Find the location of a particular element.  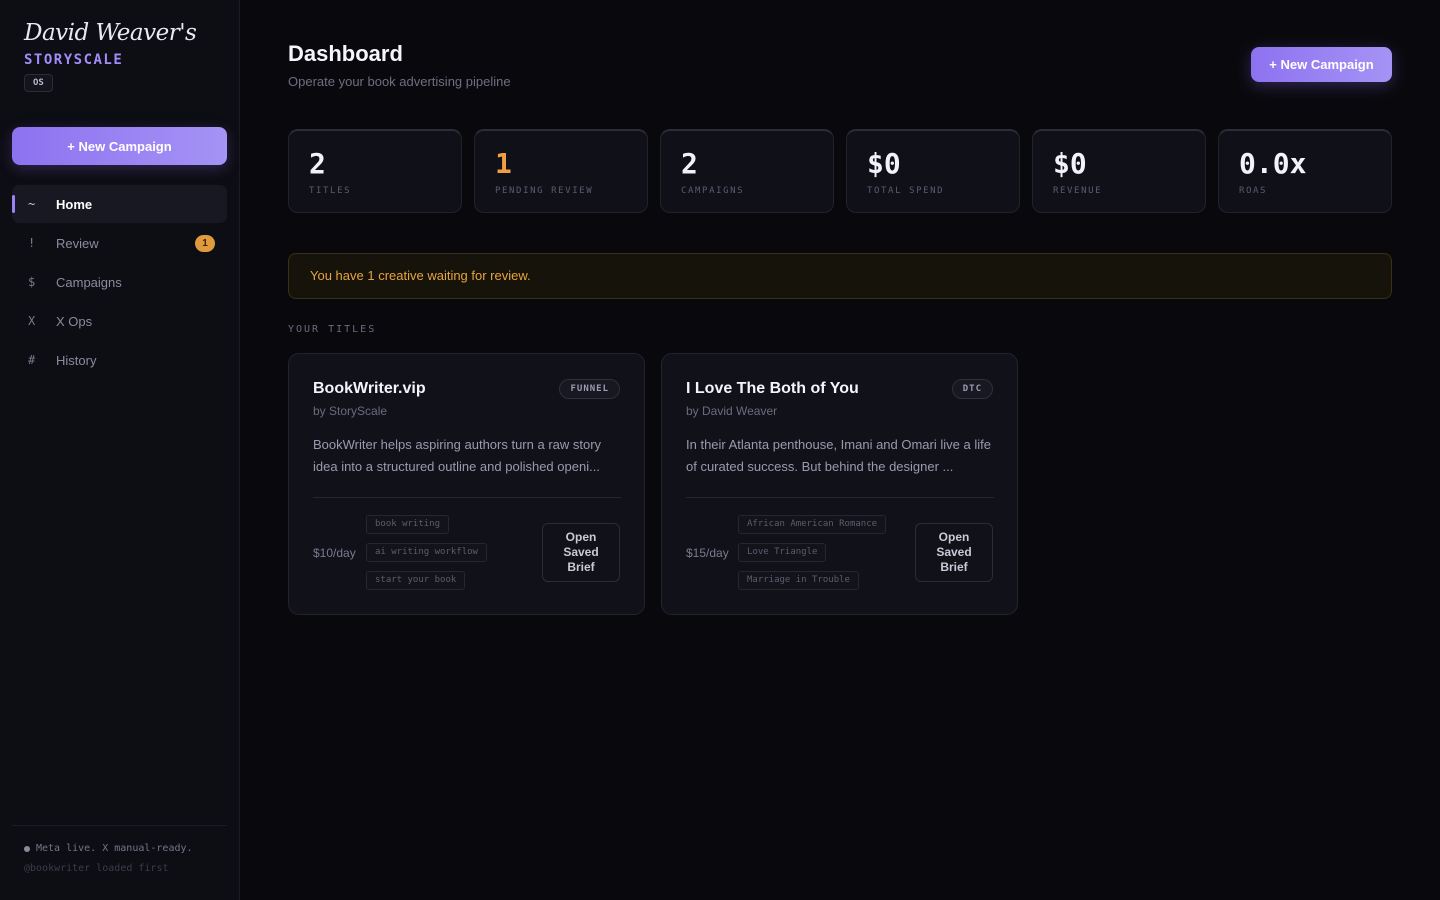

card-title: I Love The Both of You is located at coordinates (772, 388).